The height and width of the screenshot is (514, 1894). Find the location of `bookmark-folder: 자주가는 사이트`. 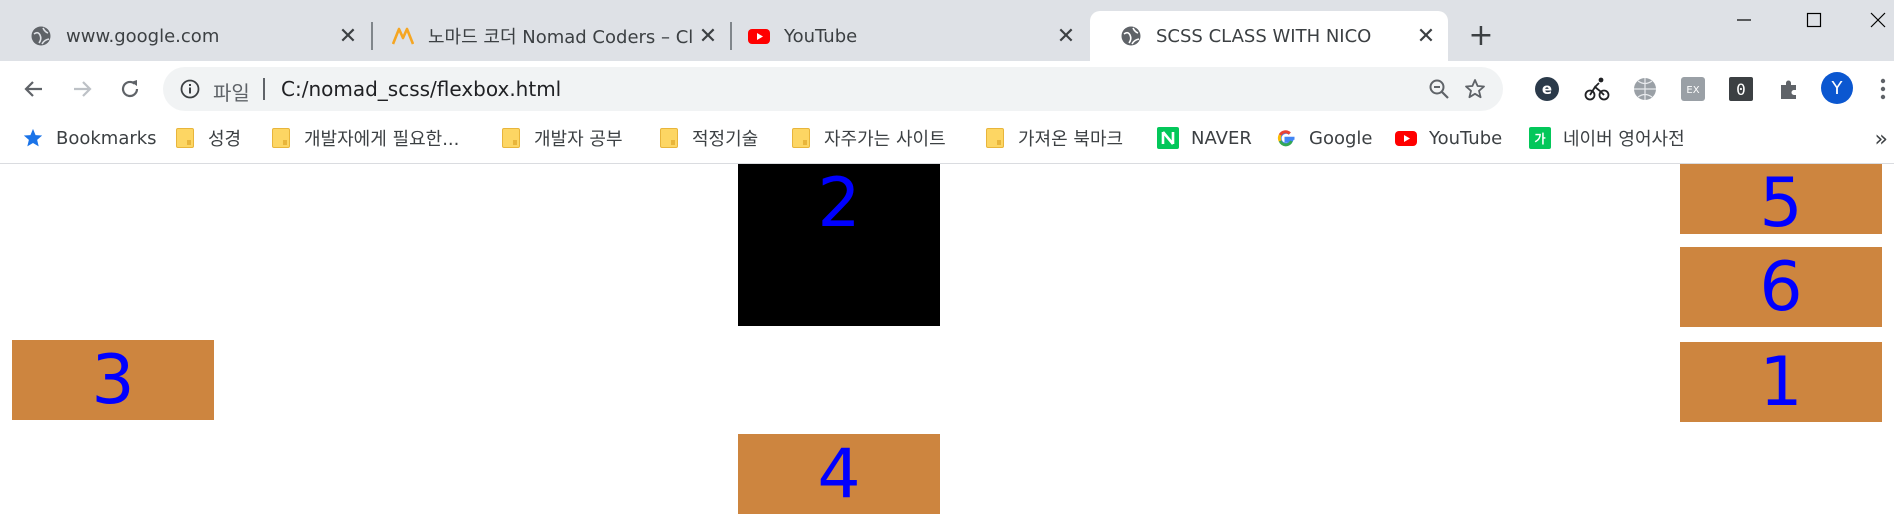

bookmark-folder: 자주가는 사이트 is located at coordinates (868, 138).